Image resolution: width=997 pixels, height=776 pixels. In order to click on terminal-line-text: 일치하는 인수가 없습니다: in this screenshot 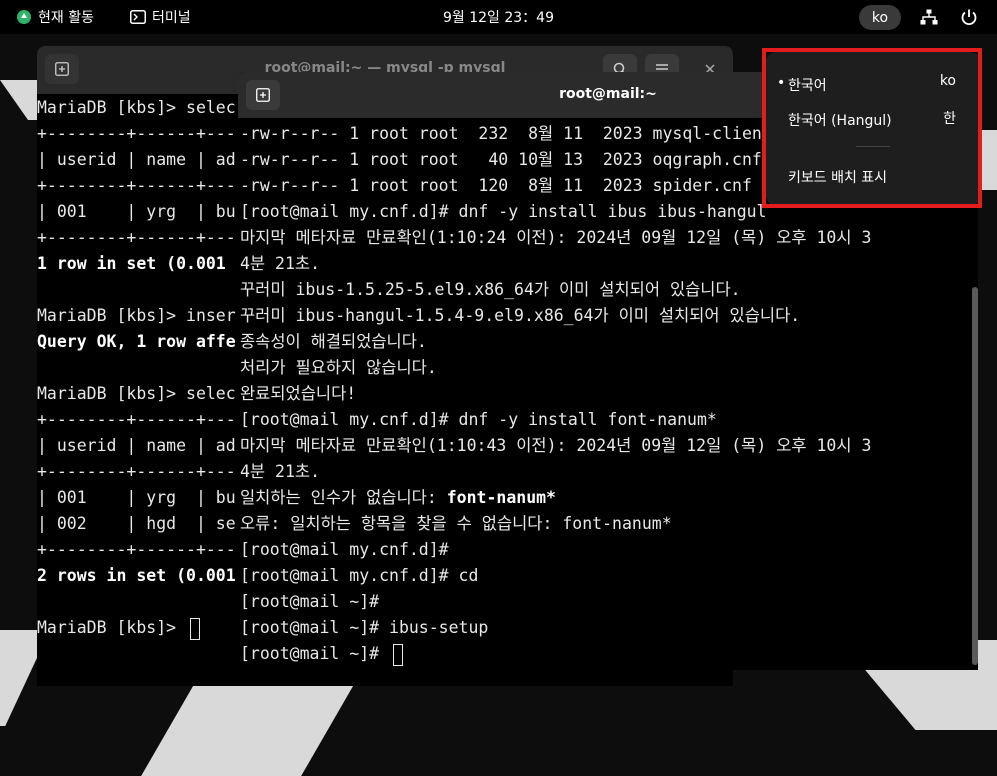, I will do `click(343, 497)`.